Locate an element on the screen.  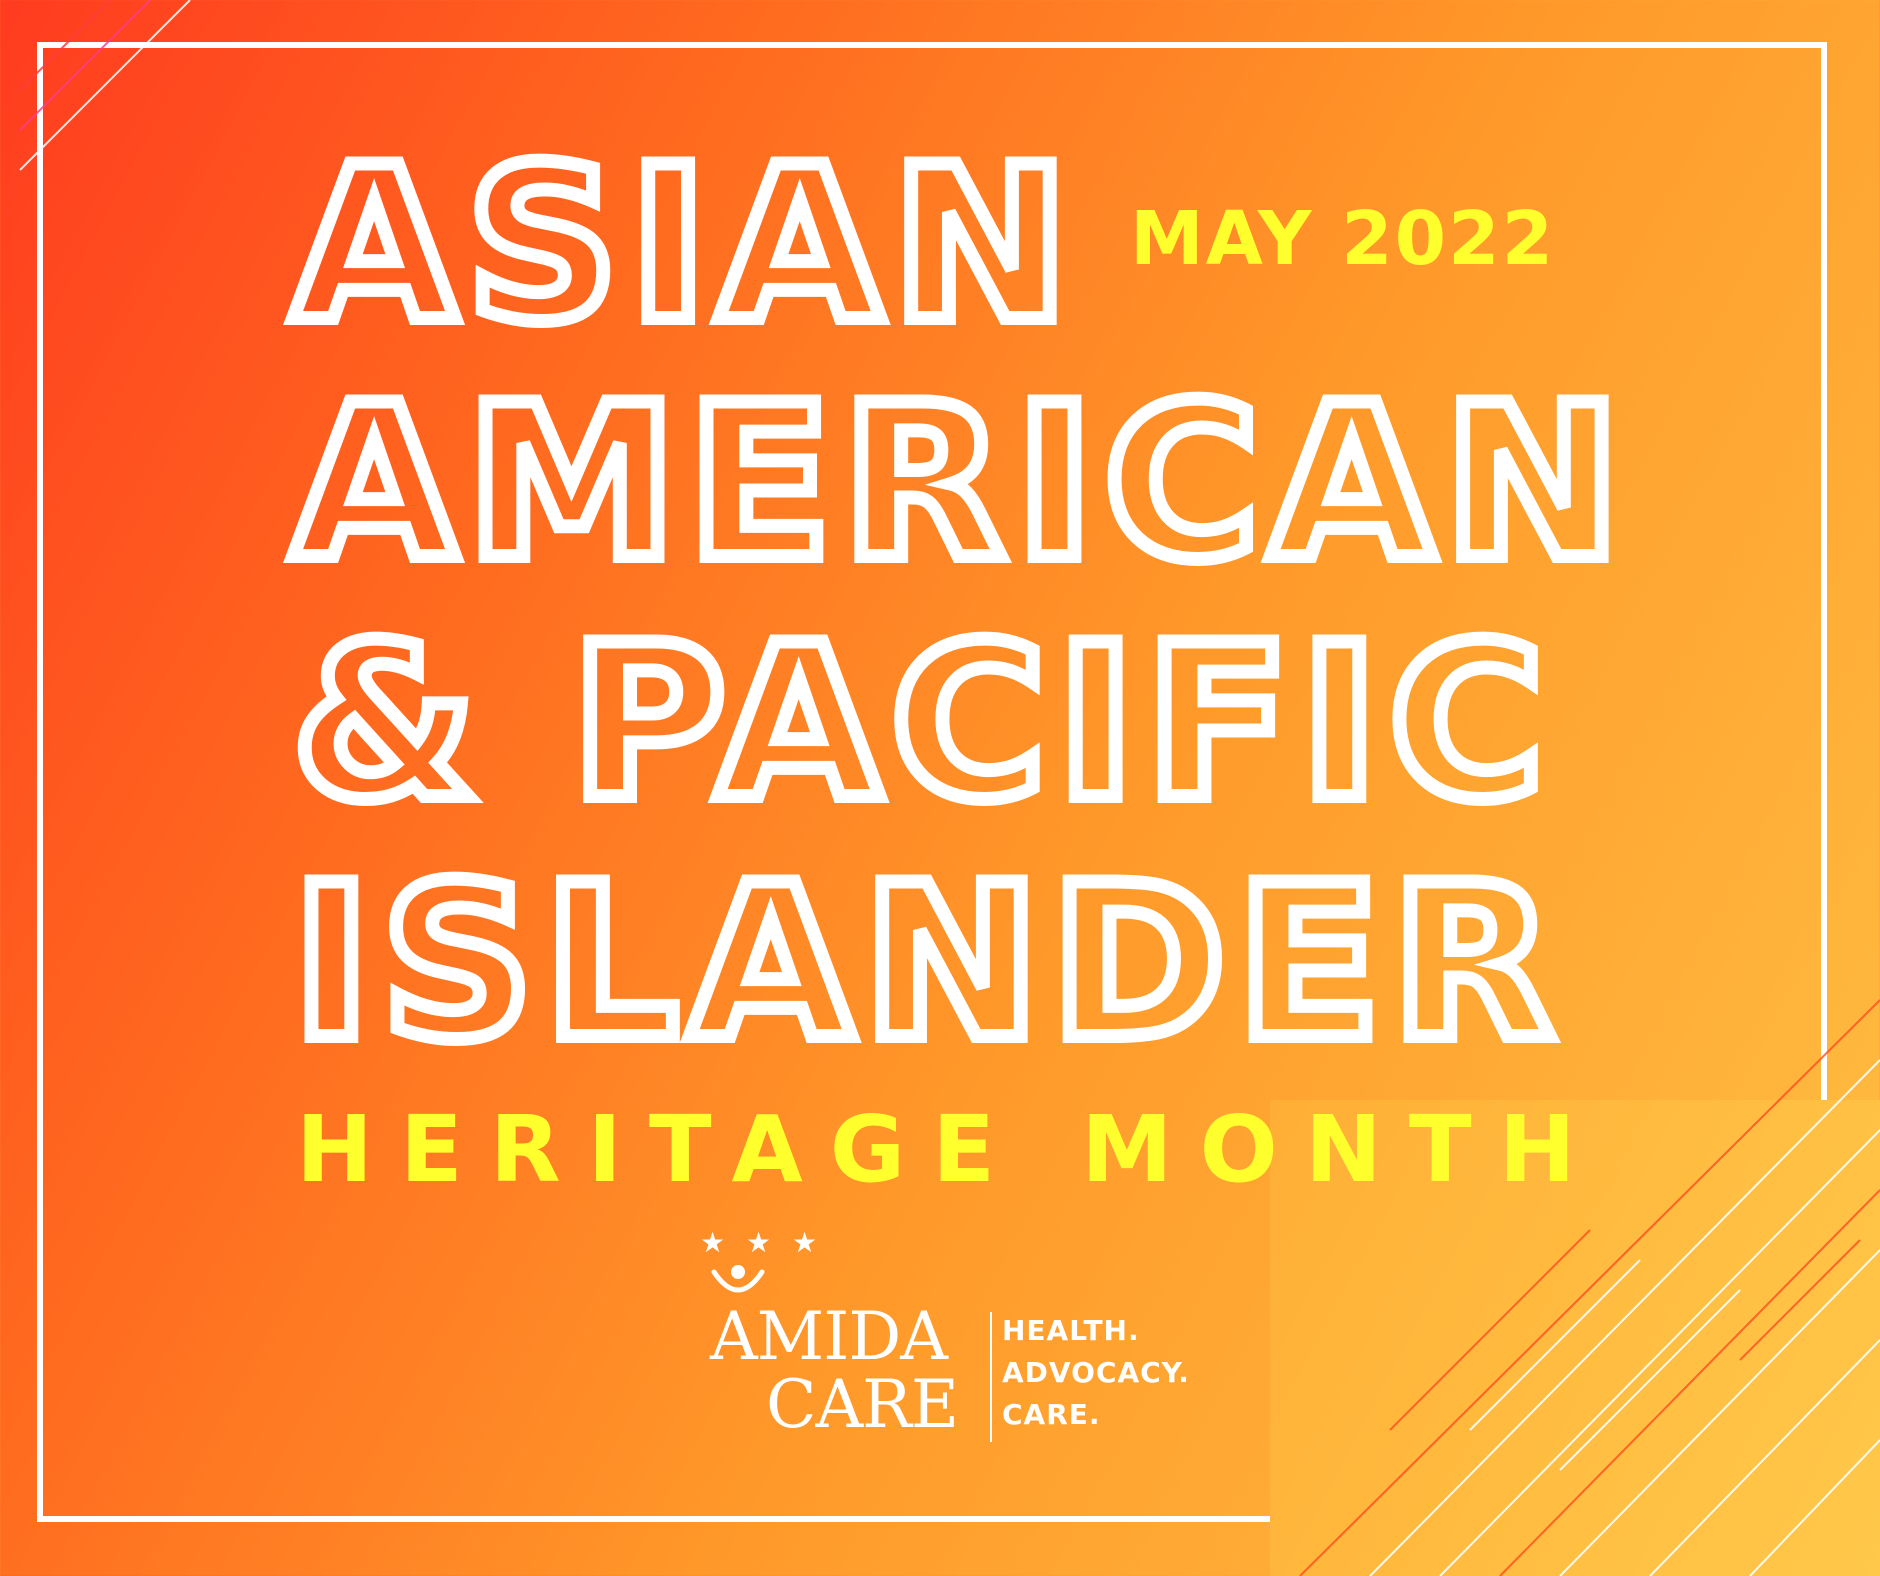
logo-word-care: CARE is located at coordinates (862, 1404).